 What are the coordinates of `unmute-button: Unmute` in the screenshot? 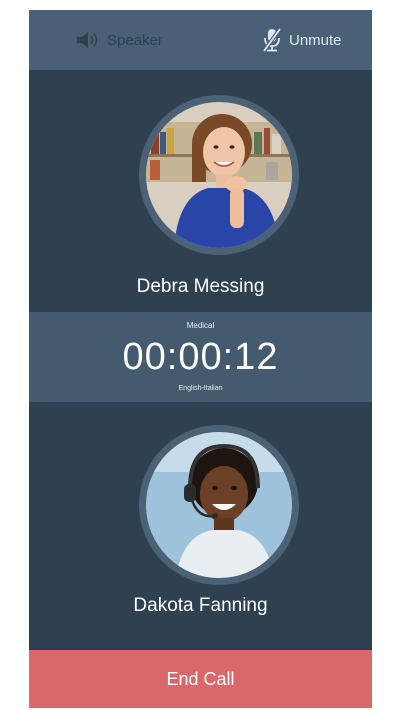 It's located at (301, 40).